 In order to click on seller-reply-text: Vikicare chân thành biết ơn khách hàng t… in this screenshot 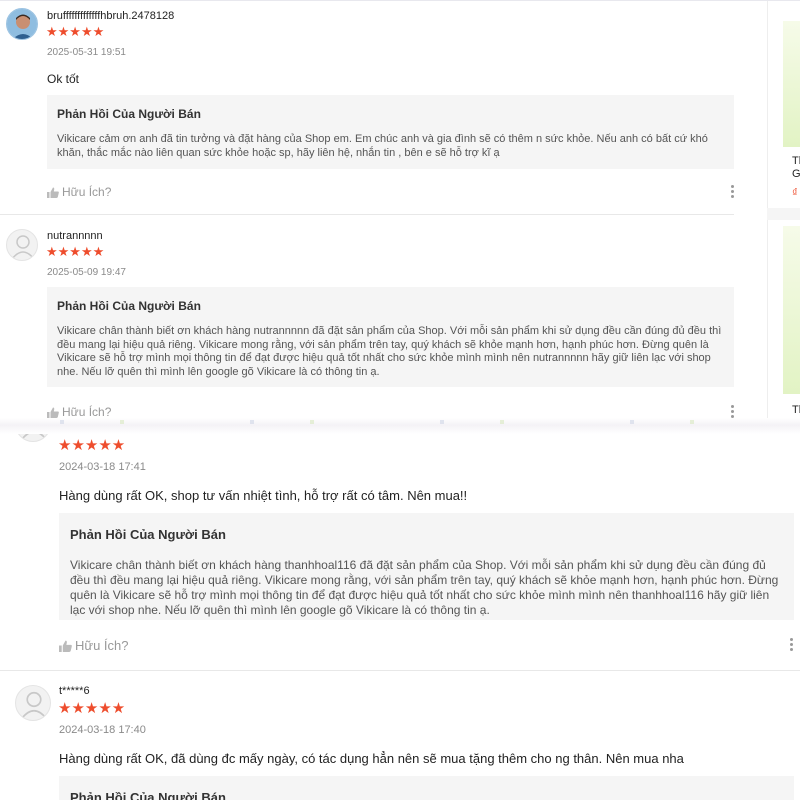, I will do `click(424, 587)`.